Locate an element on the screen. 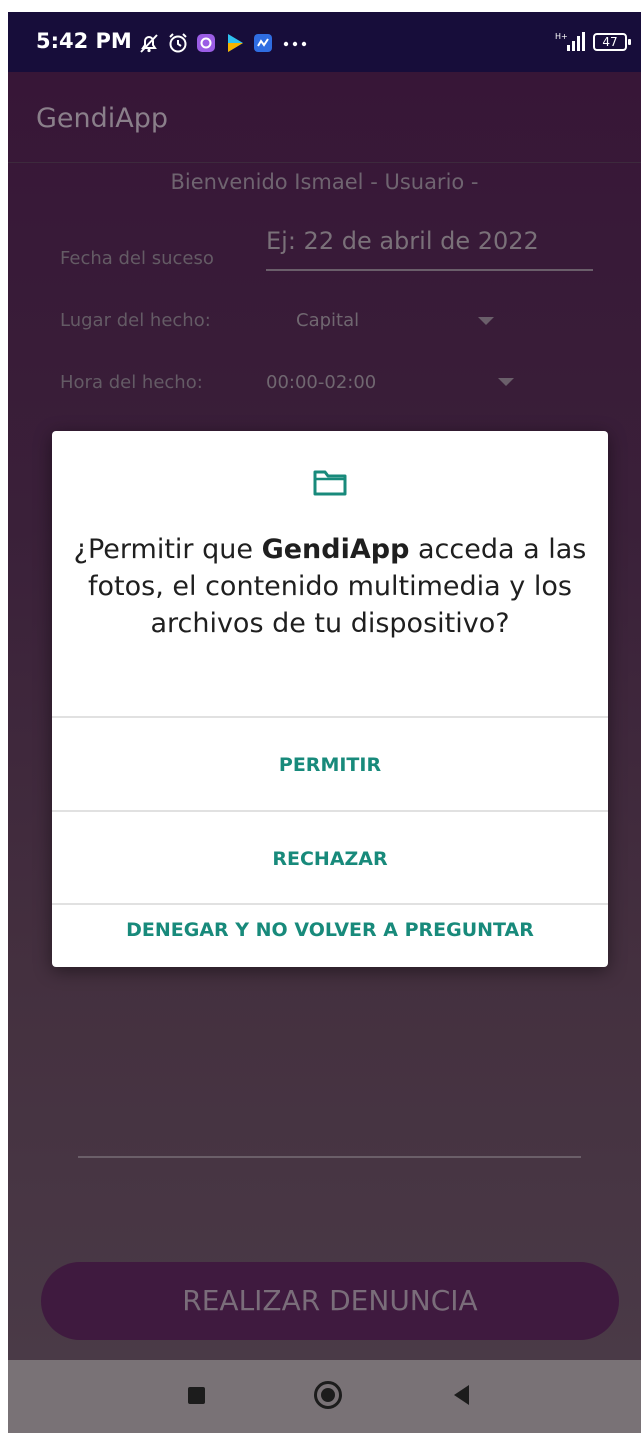 The width and height of the screenshot is (641, 1433). battery-tip is located at coordinates (629, 42).